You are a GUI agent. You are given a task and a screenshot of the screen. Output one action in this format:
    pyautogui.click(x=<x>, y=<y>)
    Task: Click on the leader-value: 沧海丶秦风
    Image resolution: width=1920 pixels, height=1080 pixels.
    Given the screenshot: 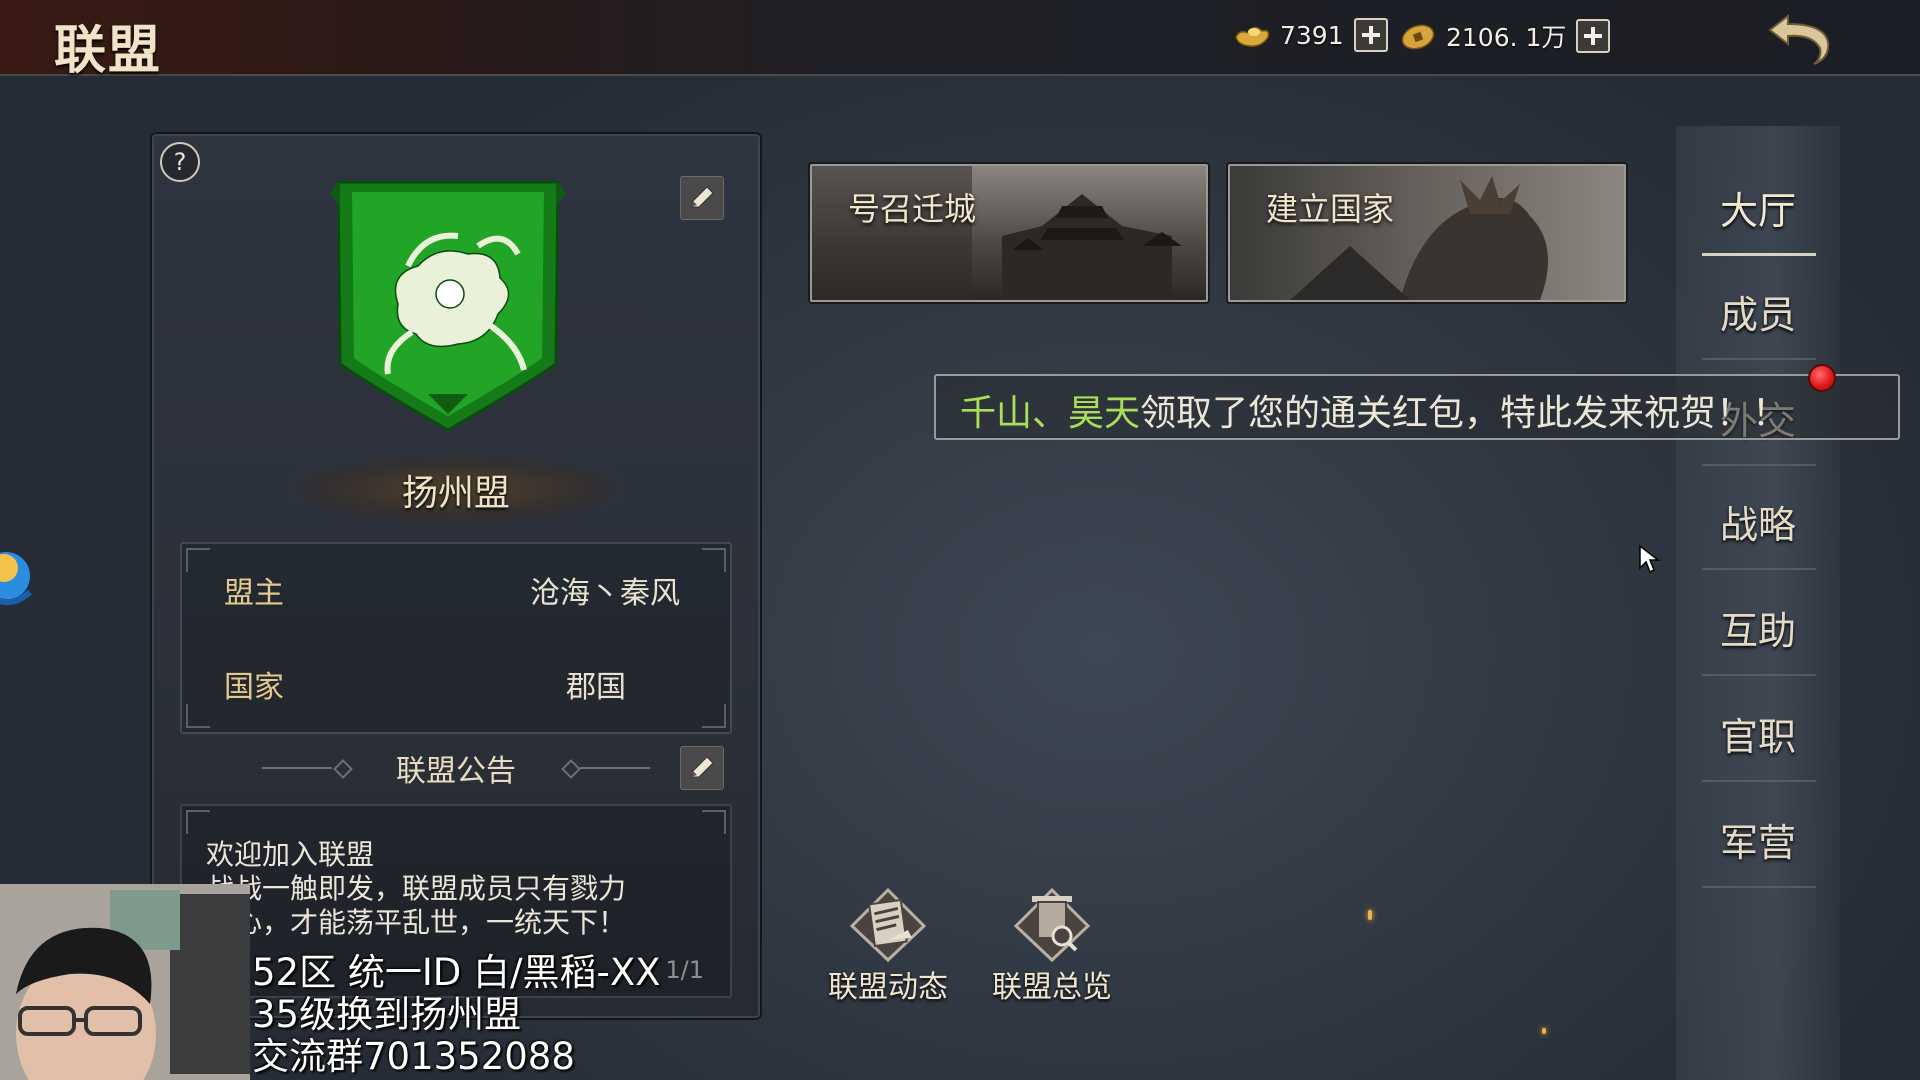 What is the action you would take?
    pyautogui.click(x=605, y=593)
    